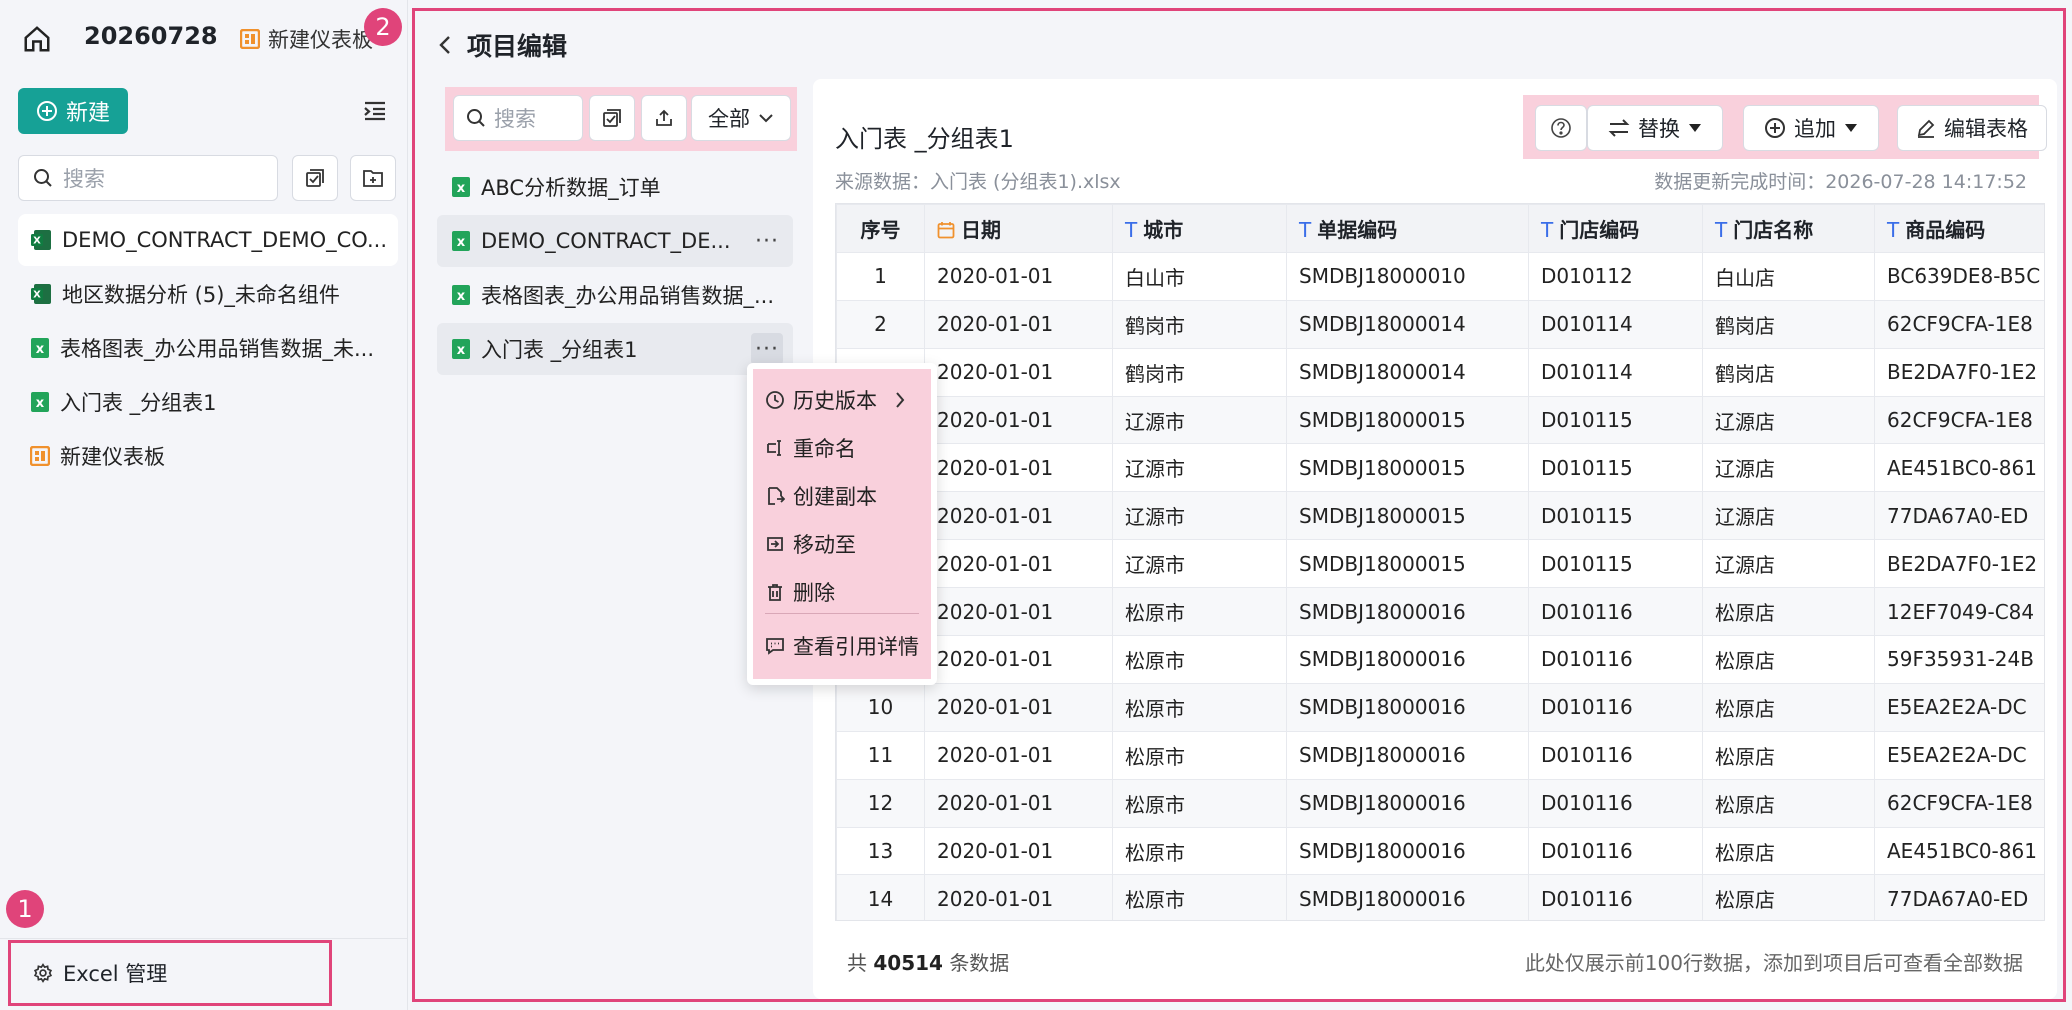  Describe the element at coordinates (518, 118) in the screenshot. I see `file-search-input: 搜索` at that location.